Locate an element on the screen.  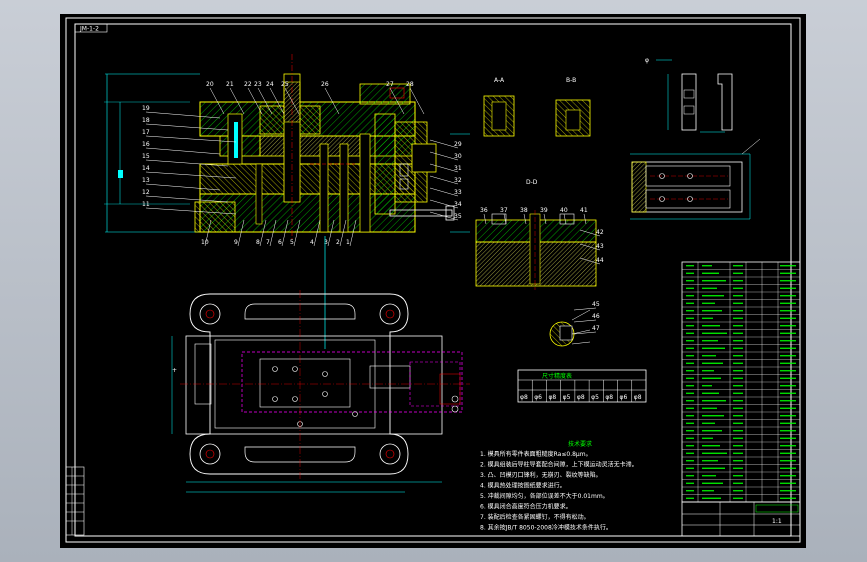
part-number-balloon: 27 is located at coordinates (390, 84).